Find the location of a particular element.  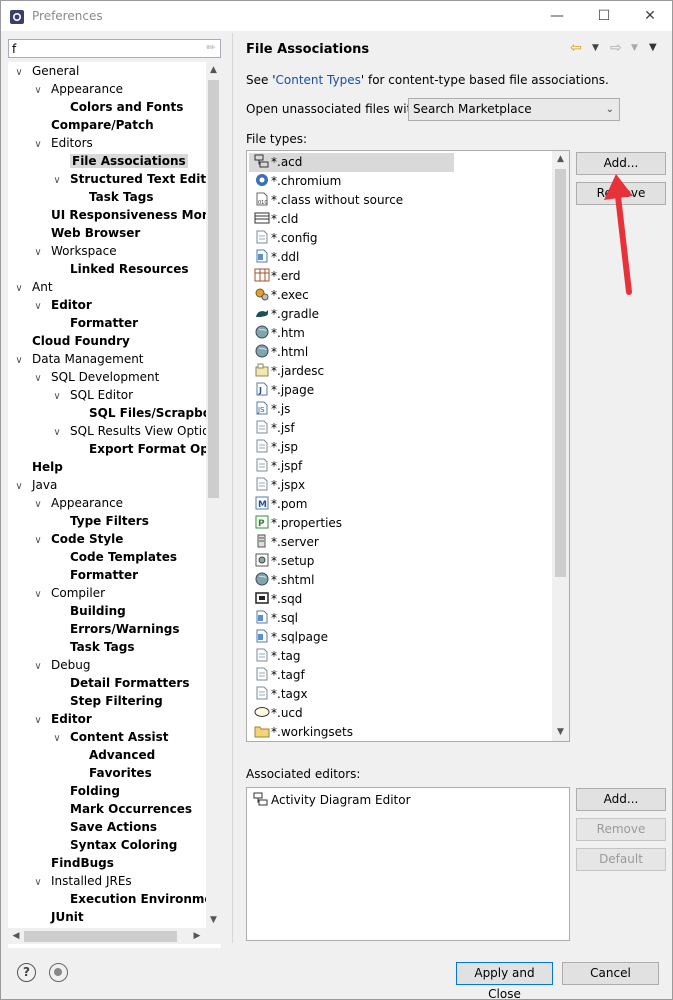

tree-item: Colors and Fonts is located at coordinates (117, 107).